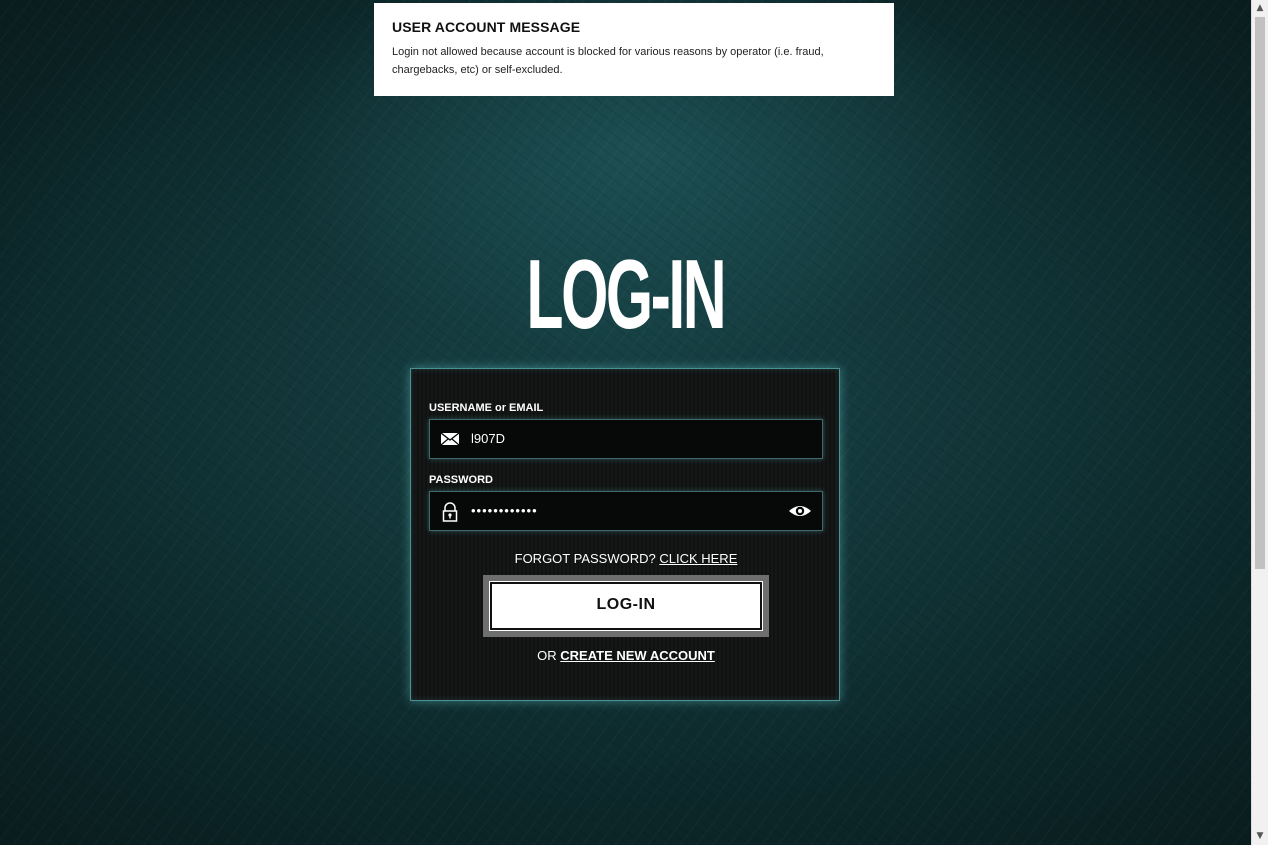 This screenshot has height=845, width=1268. I want to click on username-field: l907D, so click(626, 439).